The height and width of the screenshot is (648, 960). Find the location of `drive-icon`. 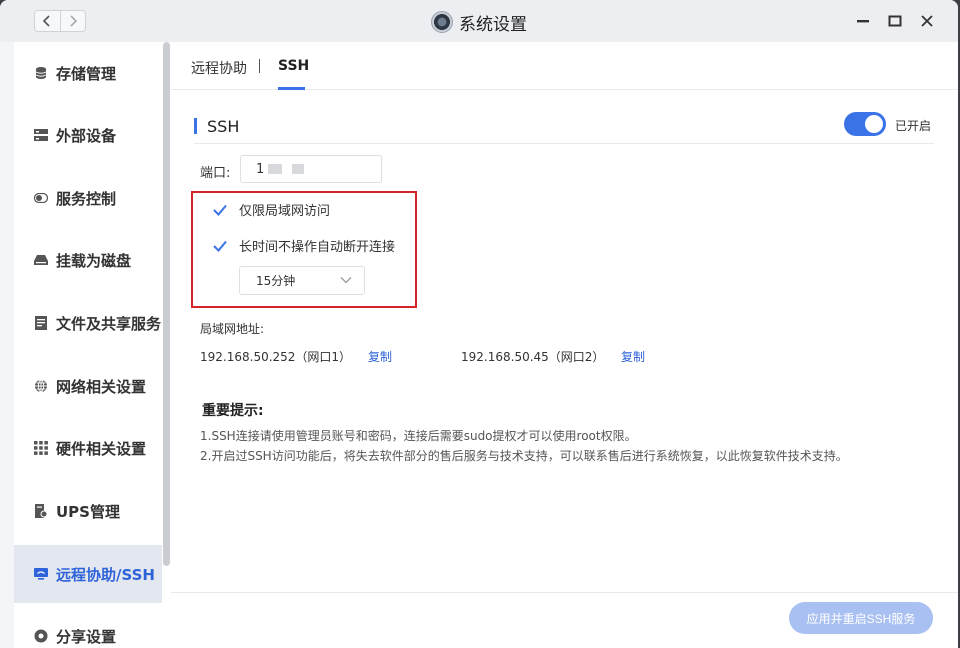

drive-icon is located at coordinates (41, 260).